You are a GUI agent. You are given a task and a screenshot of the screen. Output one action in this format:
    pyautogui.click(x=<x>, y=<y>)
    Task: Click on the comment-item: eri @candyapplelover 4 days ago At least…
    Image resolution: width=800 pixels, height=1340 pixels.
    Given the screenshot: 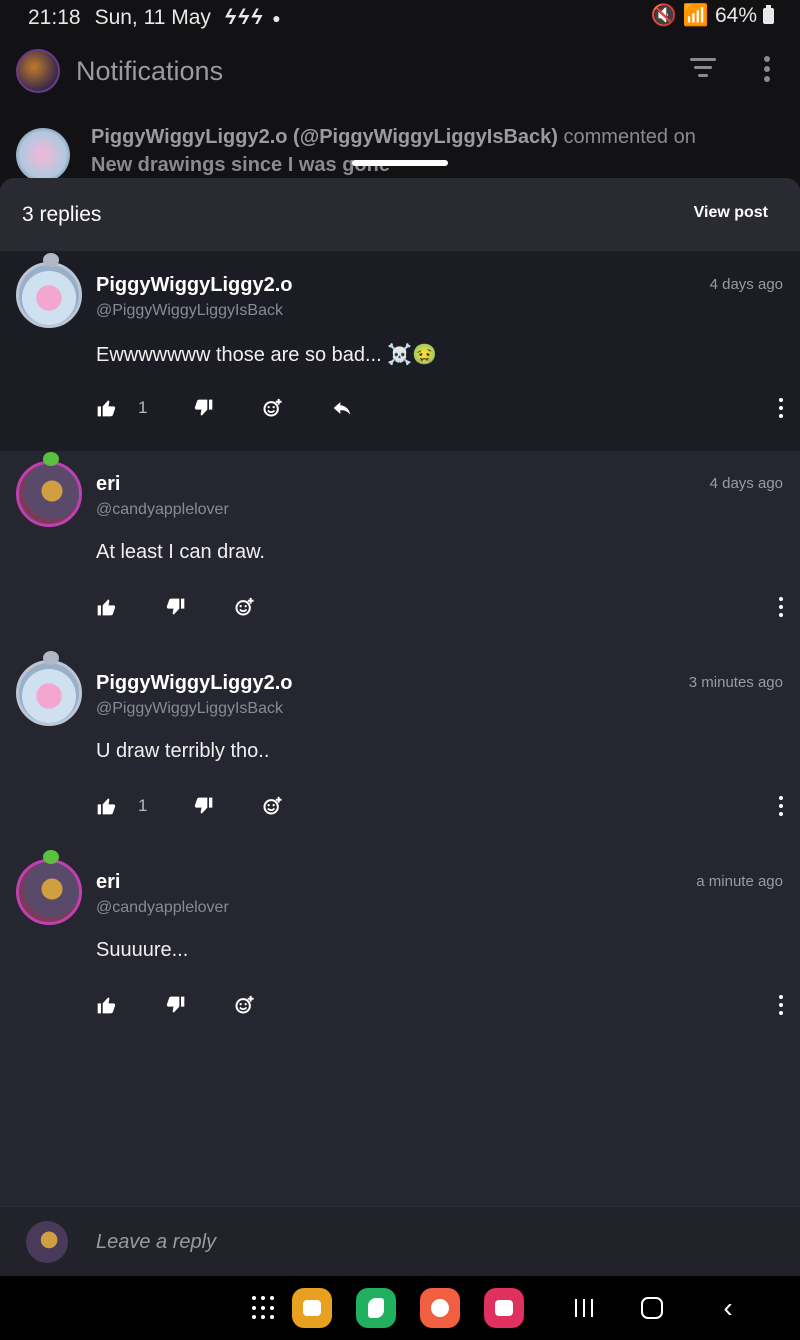 What is the action you would take?
    pyautogui.click(x=400, y=550)
    